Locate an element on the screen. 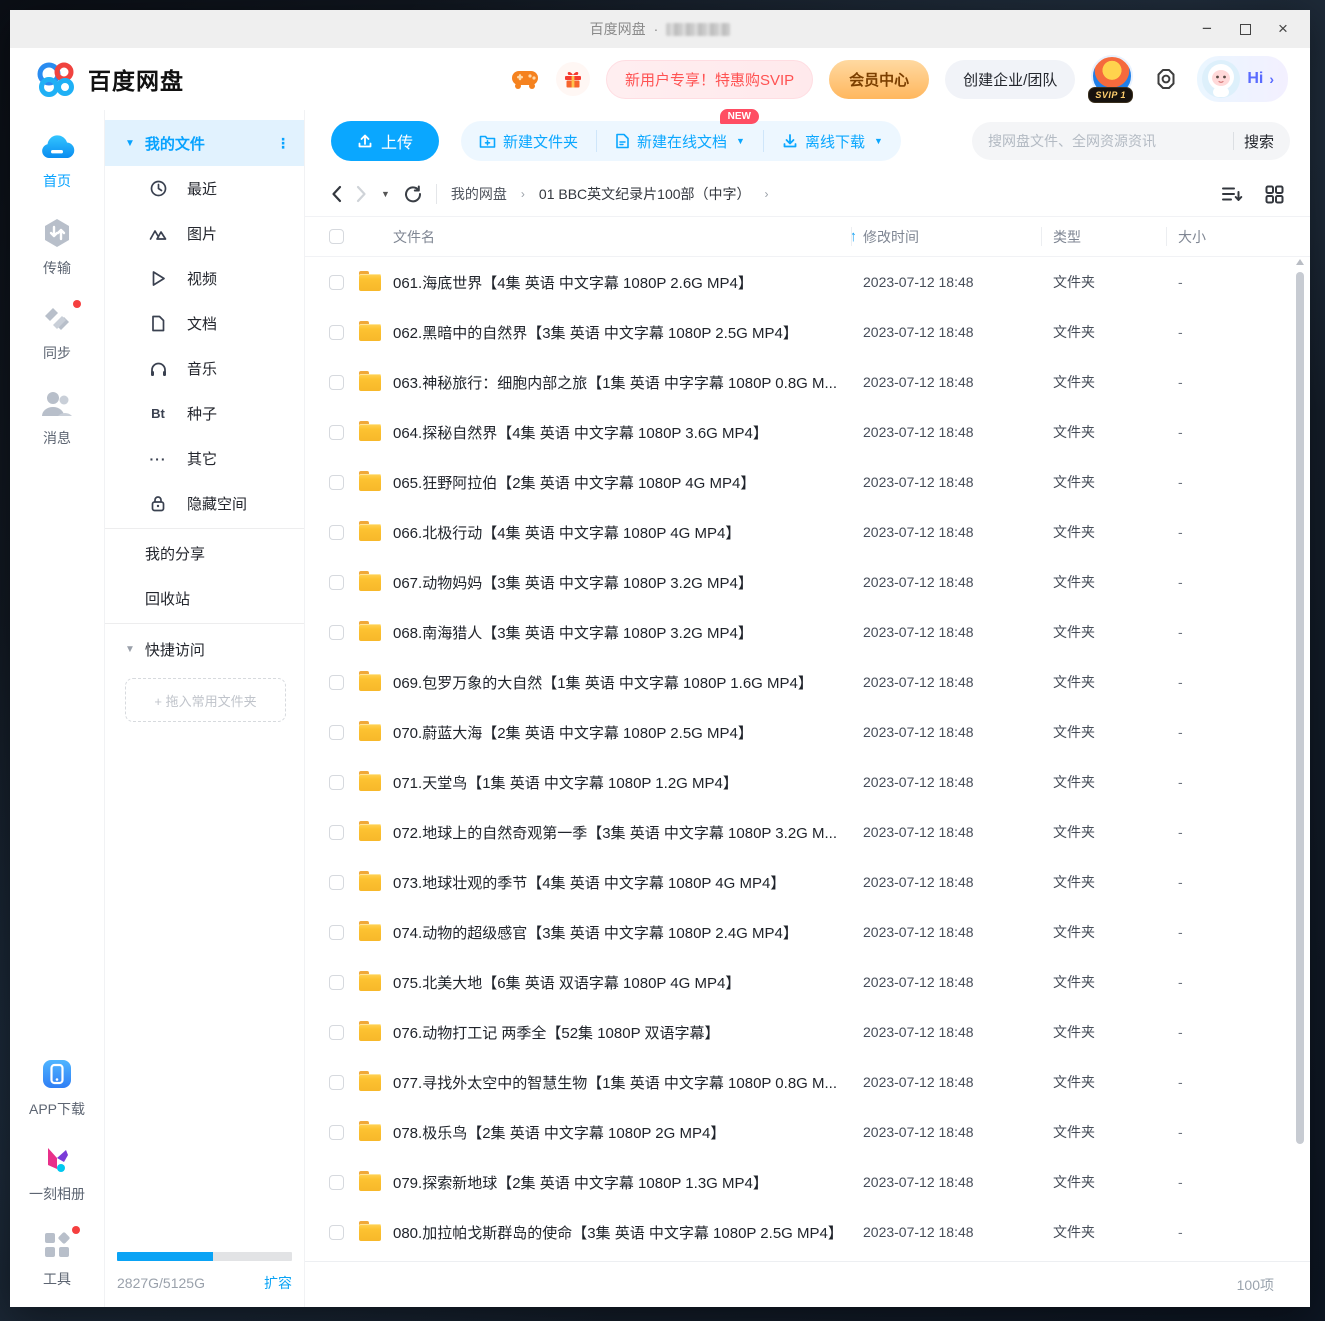  file-name: 064.探秘自然界【4集 英语 中文字幕 1080P 3.6G MP4】 is located at coordinates (628, 432).